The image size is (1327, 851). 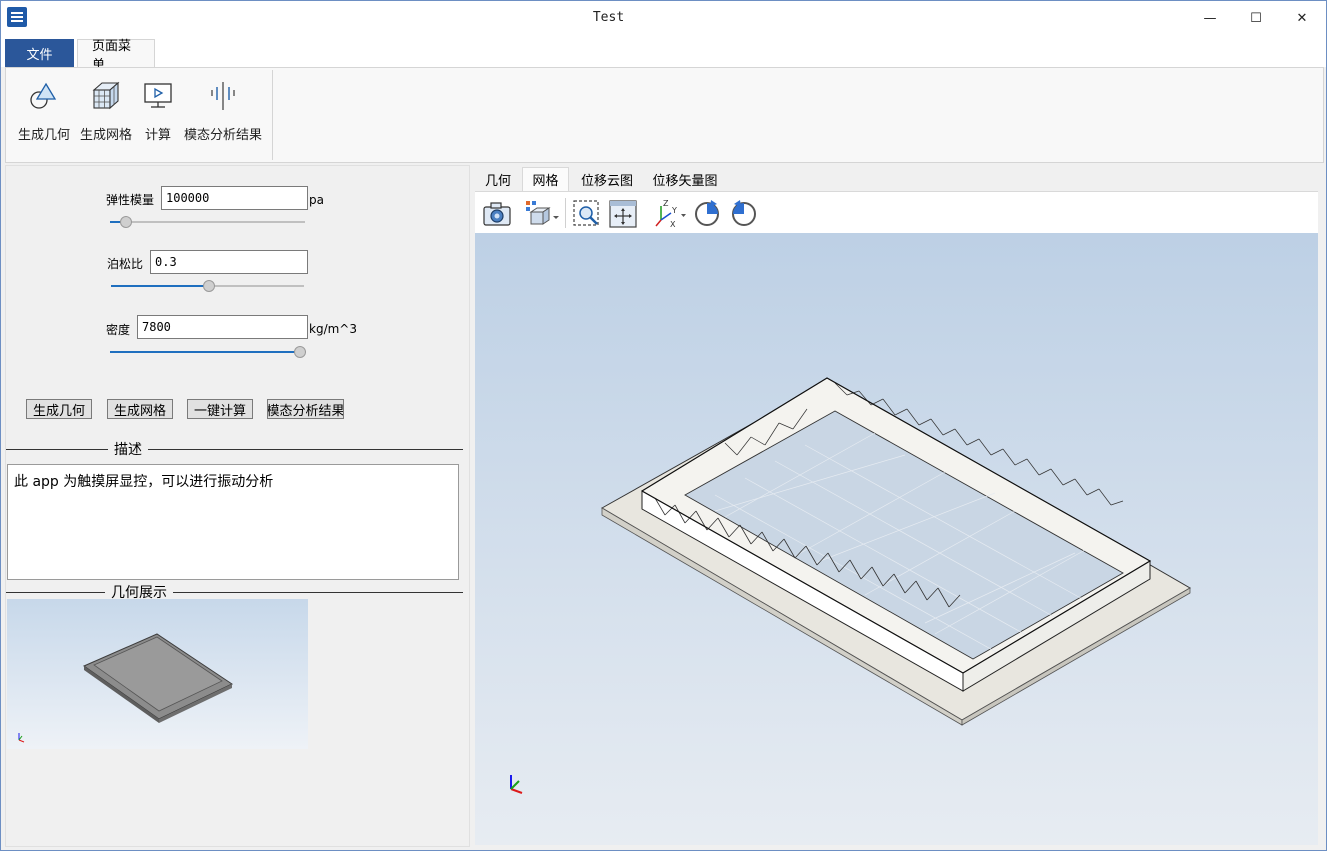 What do you see at coordinates (666, 203) in the screenshot?
I see `svg-text: Z` at bounding box center [666, 203].